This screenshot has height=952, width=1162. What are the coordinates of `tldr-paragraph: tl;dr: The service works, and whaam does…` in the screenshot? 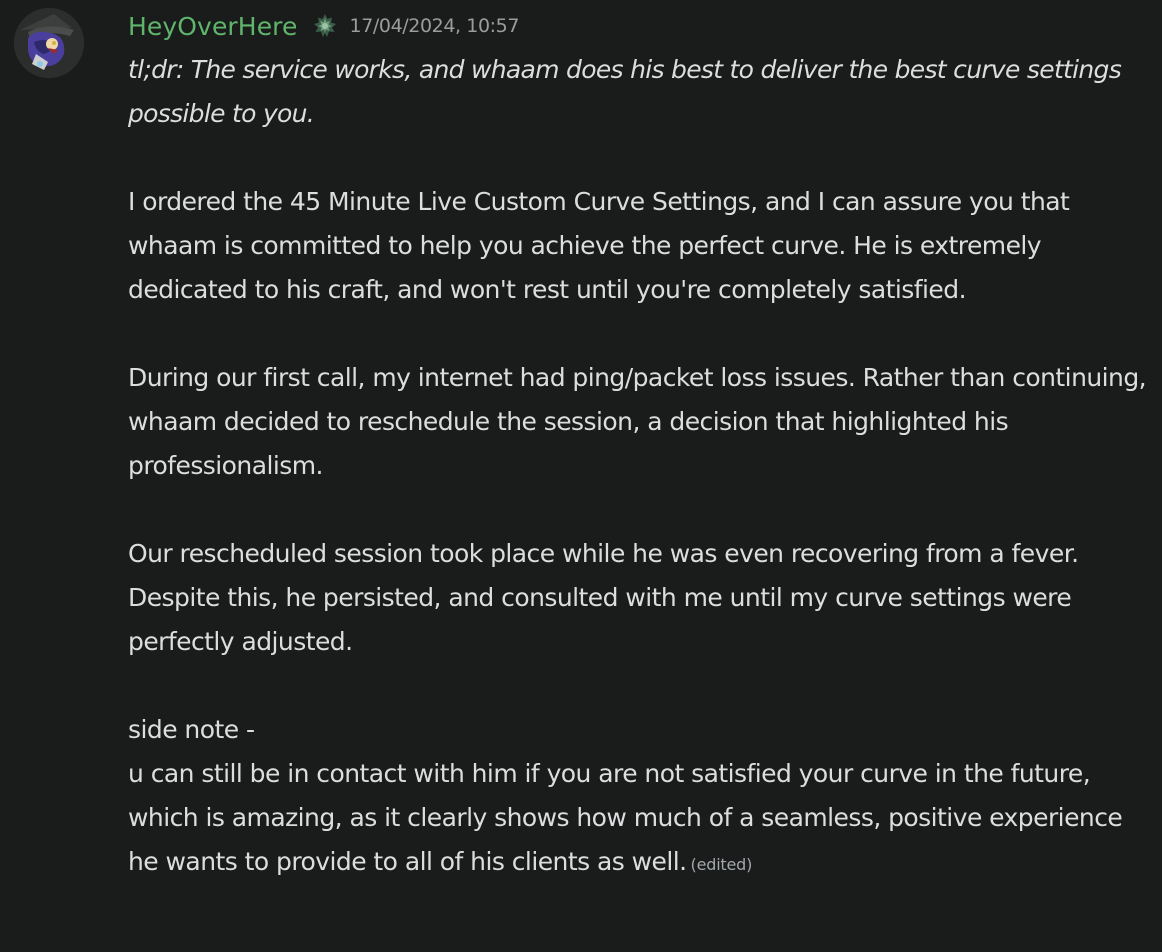 It's located at (625, 91).